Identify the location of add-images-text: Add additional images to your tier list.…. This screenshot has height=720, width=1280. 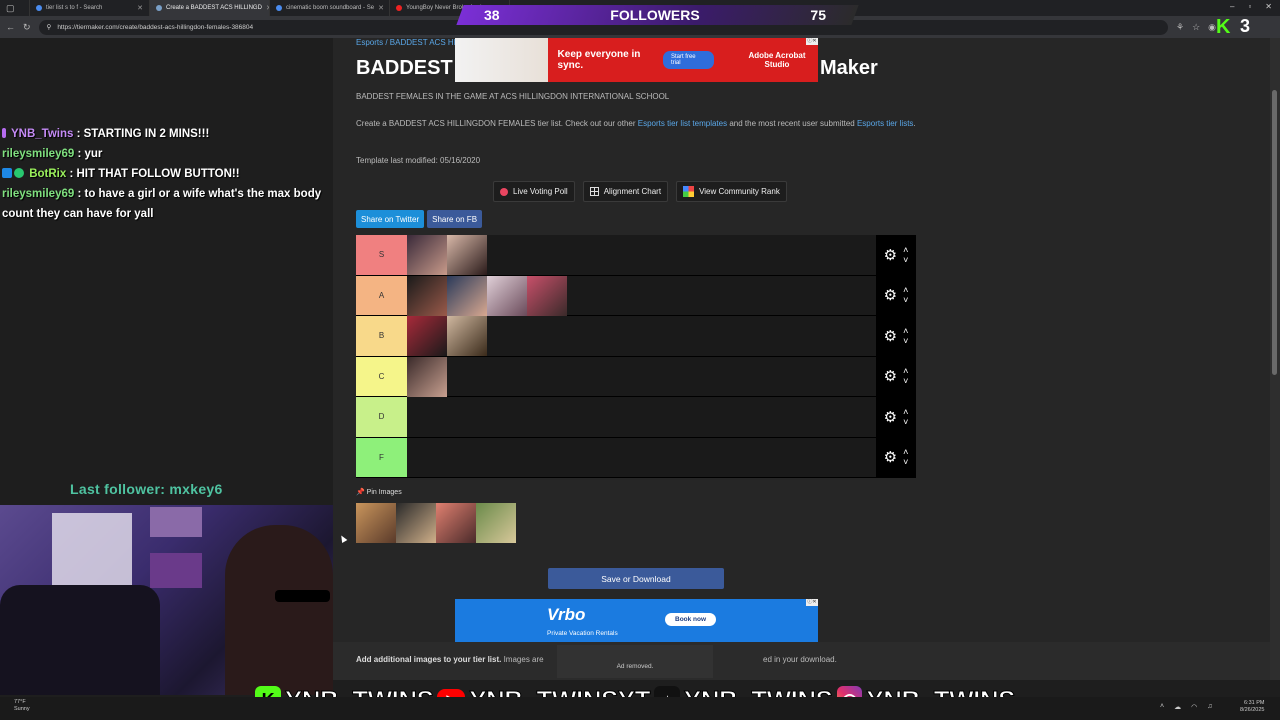
(450, 659).